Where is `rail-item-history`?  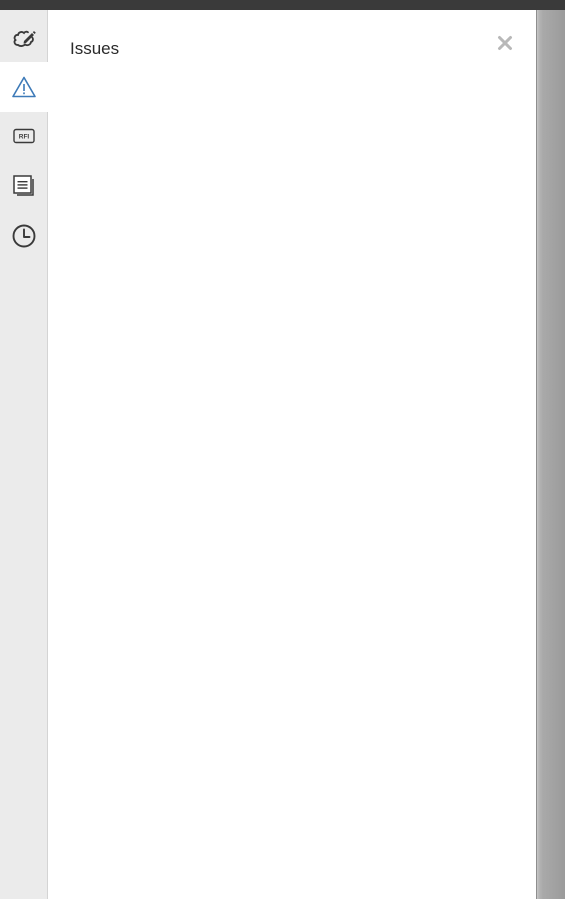
rail-item-history is located at coordinates (23, 236).